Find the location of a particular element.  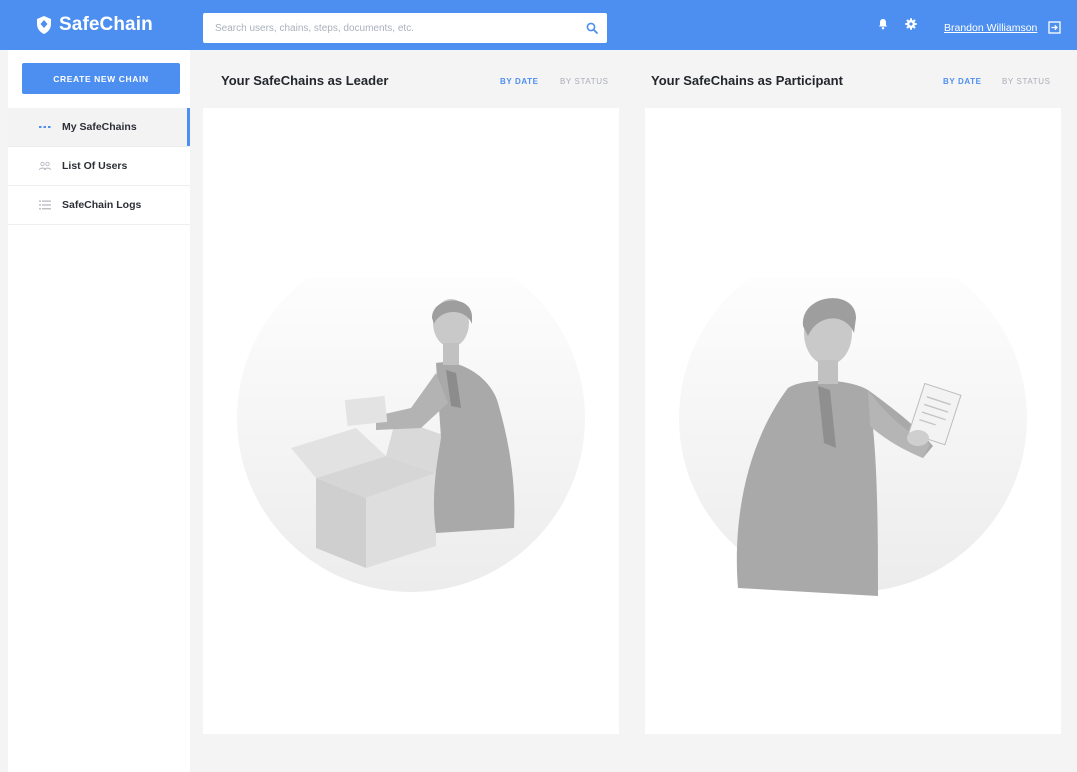

search-input is located at coordinates (390, 28).